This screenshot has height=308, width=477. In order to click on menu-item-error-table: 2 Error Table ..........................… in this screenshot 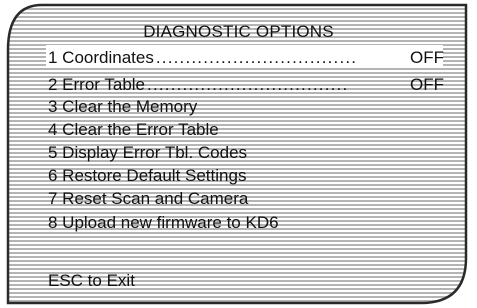, I will do `click(246, 85)`.